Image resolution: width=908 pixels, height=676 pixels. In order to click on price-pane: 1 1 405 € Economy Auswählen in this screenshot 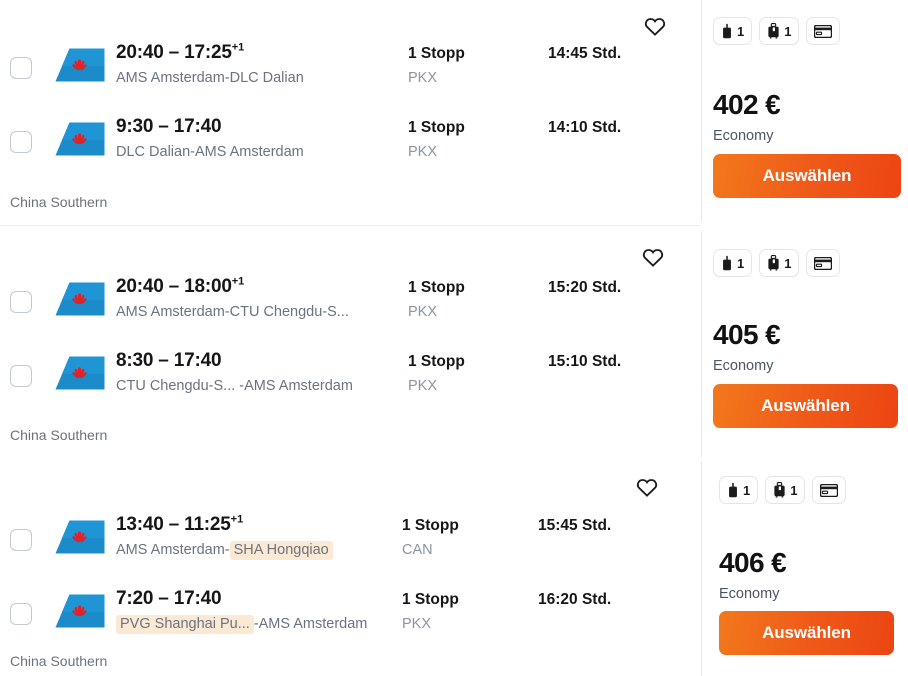, I will do `click(804, 344)`.